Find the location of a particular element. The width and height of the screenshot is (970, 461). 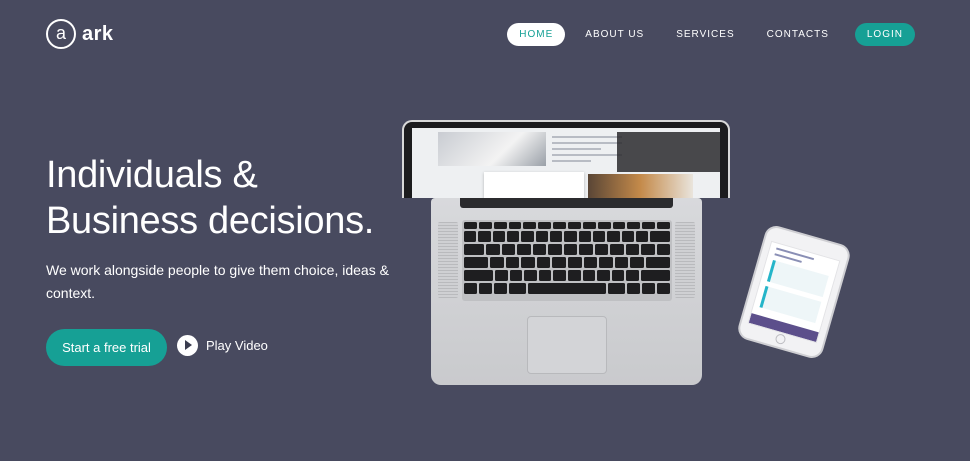

laptop-lid is located at coordinates (566, 159).